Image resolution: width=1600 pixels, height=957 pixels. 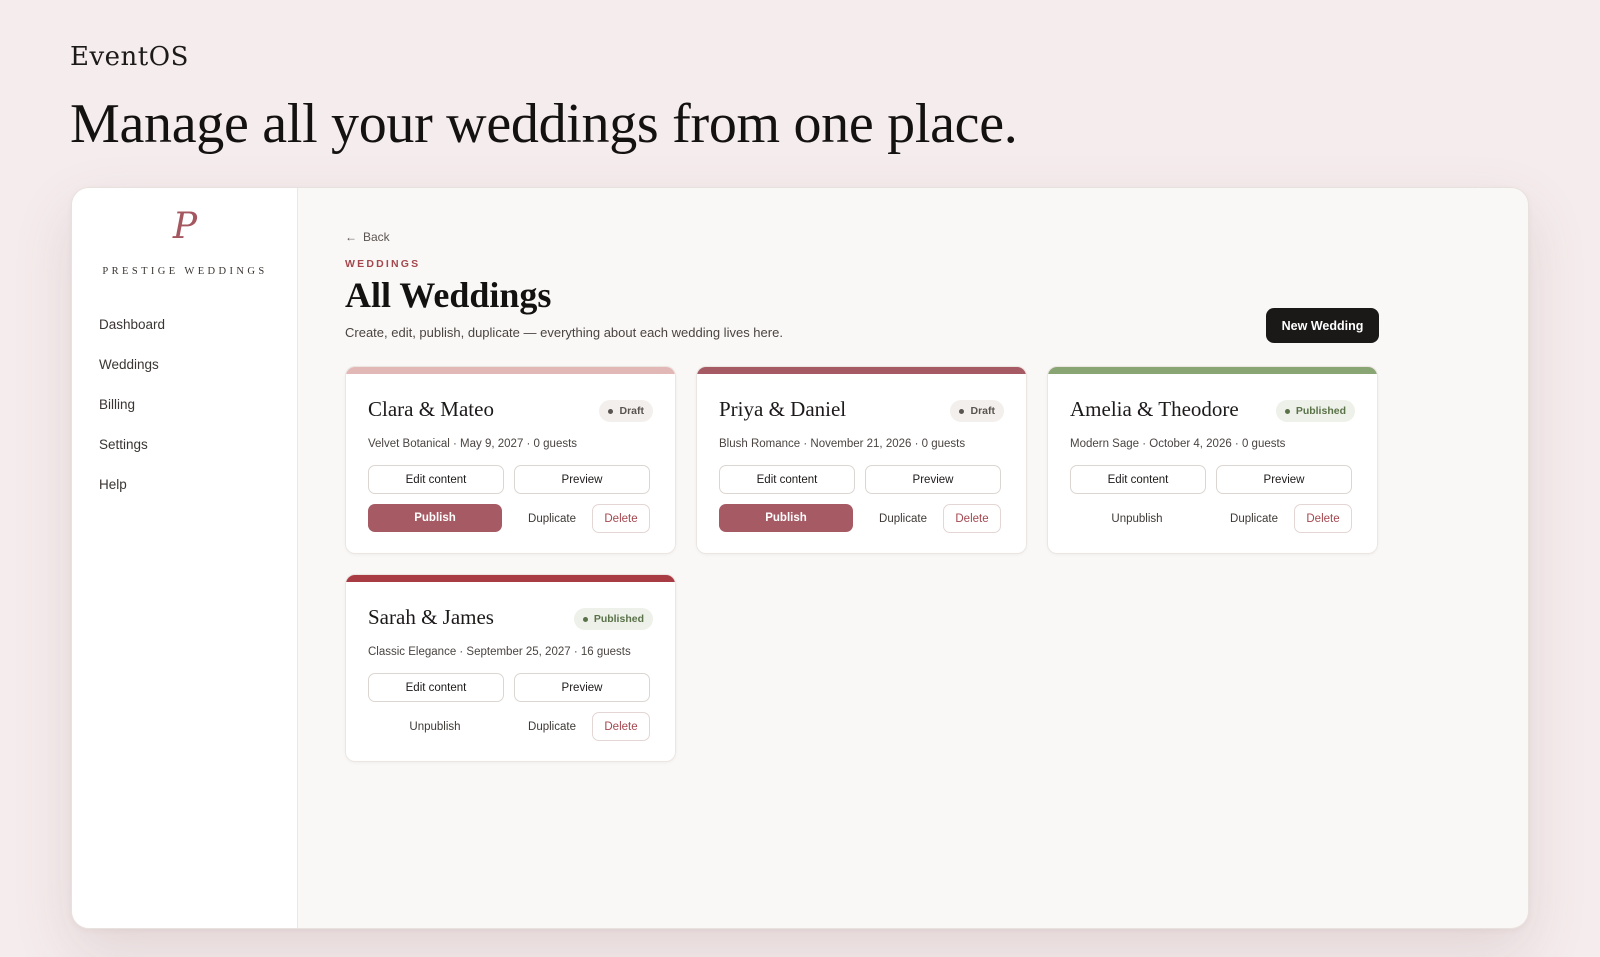 What do you see at coordinates (431, 617) in the screenshot?
I see `wedding-name: Sarah & James` at bounding box center [431, 617].